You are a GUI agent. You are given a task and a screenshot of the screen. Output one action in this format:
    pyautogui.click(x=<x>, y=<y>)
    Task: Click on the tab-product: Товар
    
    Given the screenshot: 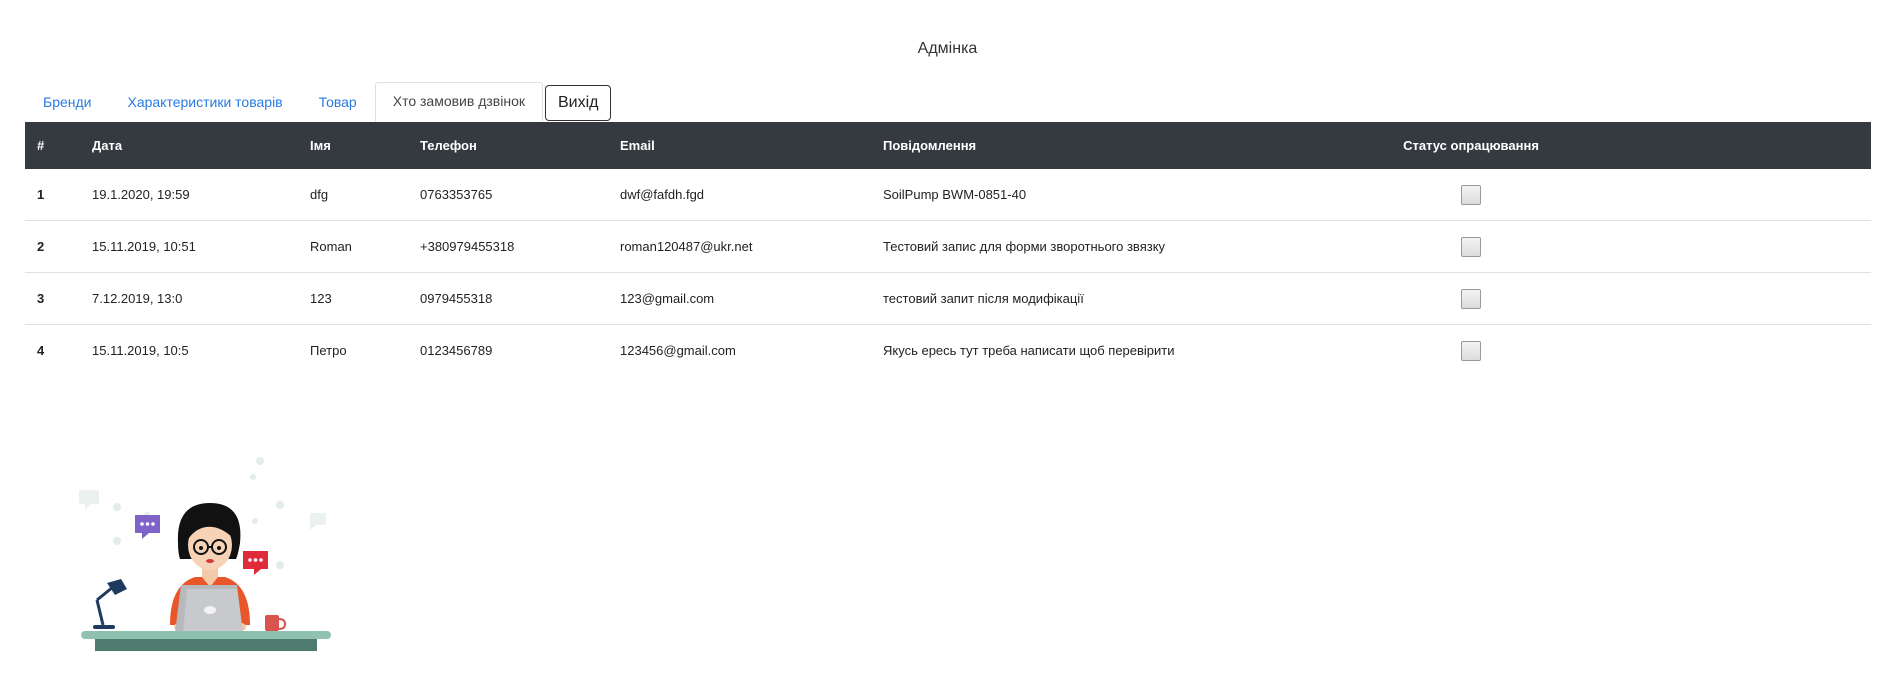 What is the action you would take?
    pyautogui.click(x=338, y=102)
    